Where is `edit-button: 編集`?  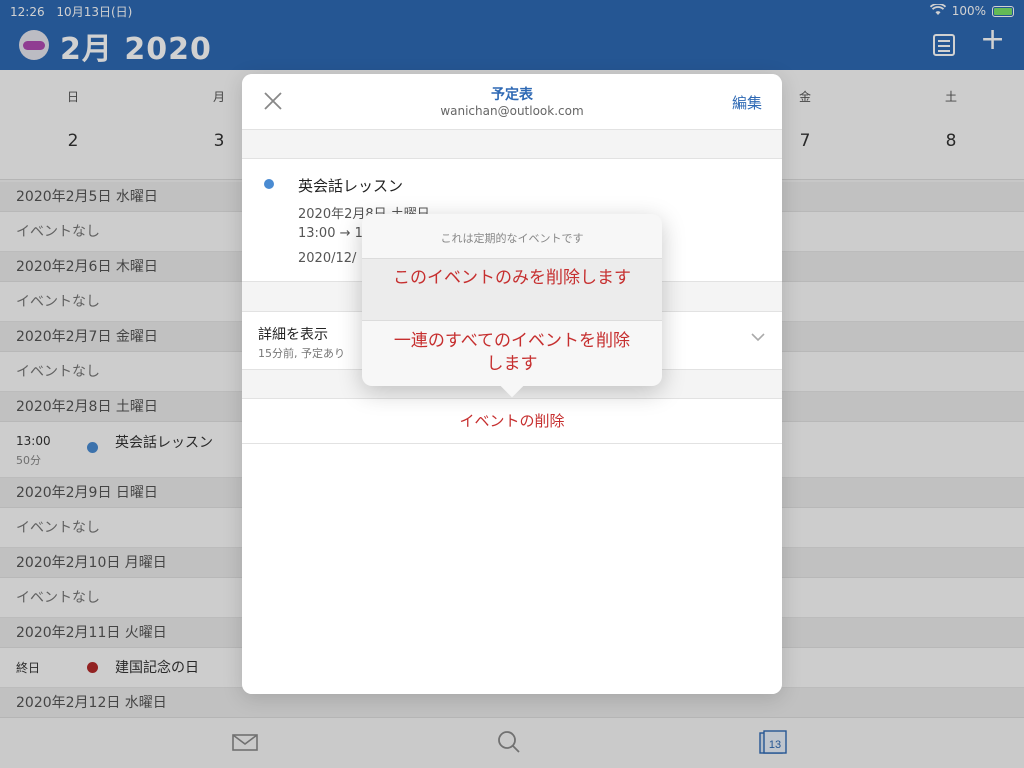
edit-button: 編集 is located at coordinates (747, 102).